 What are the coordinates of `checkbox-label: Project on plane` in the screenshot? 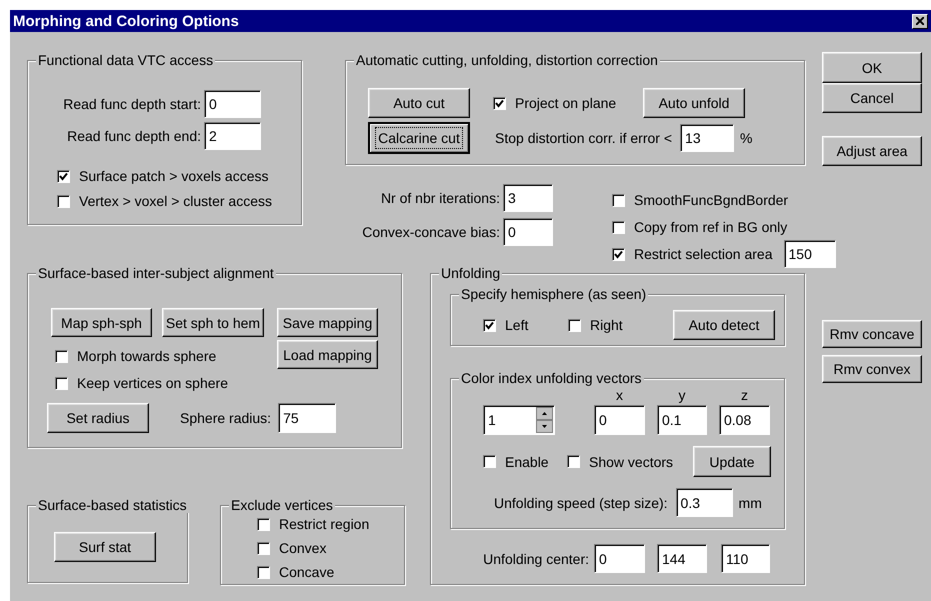 It's located at (565, 103).